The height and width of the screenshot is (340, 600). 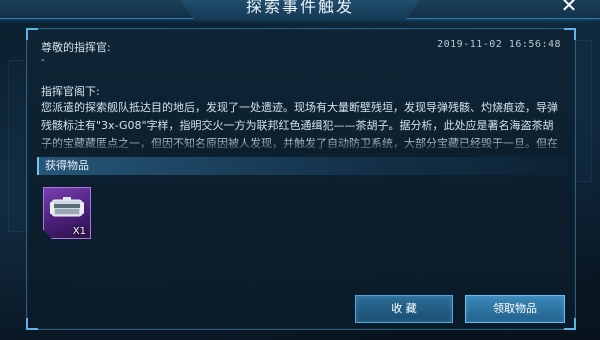 What do you see at coordinates (67, 207) in the screenshot?
I see `supply-crate-icon` at bounding box center [67, 207].